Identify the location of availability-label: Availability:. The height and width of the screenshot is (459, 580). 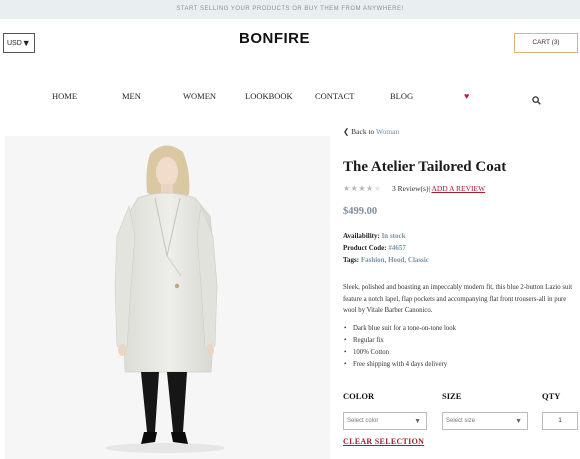
(361, 236).